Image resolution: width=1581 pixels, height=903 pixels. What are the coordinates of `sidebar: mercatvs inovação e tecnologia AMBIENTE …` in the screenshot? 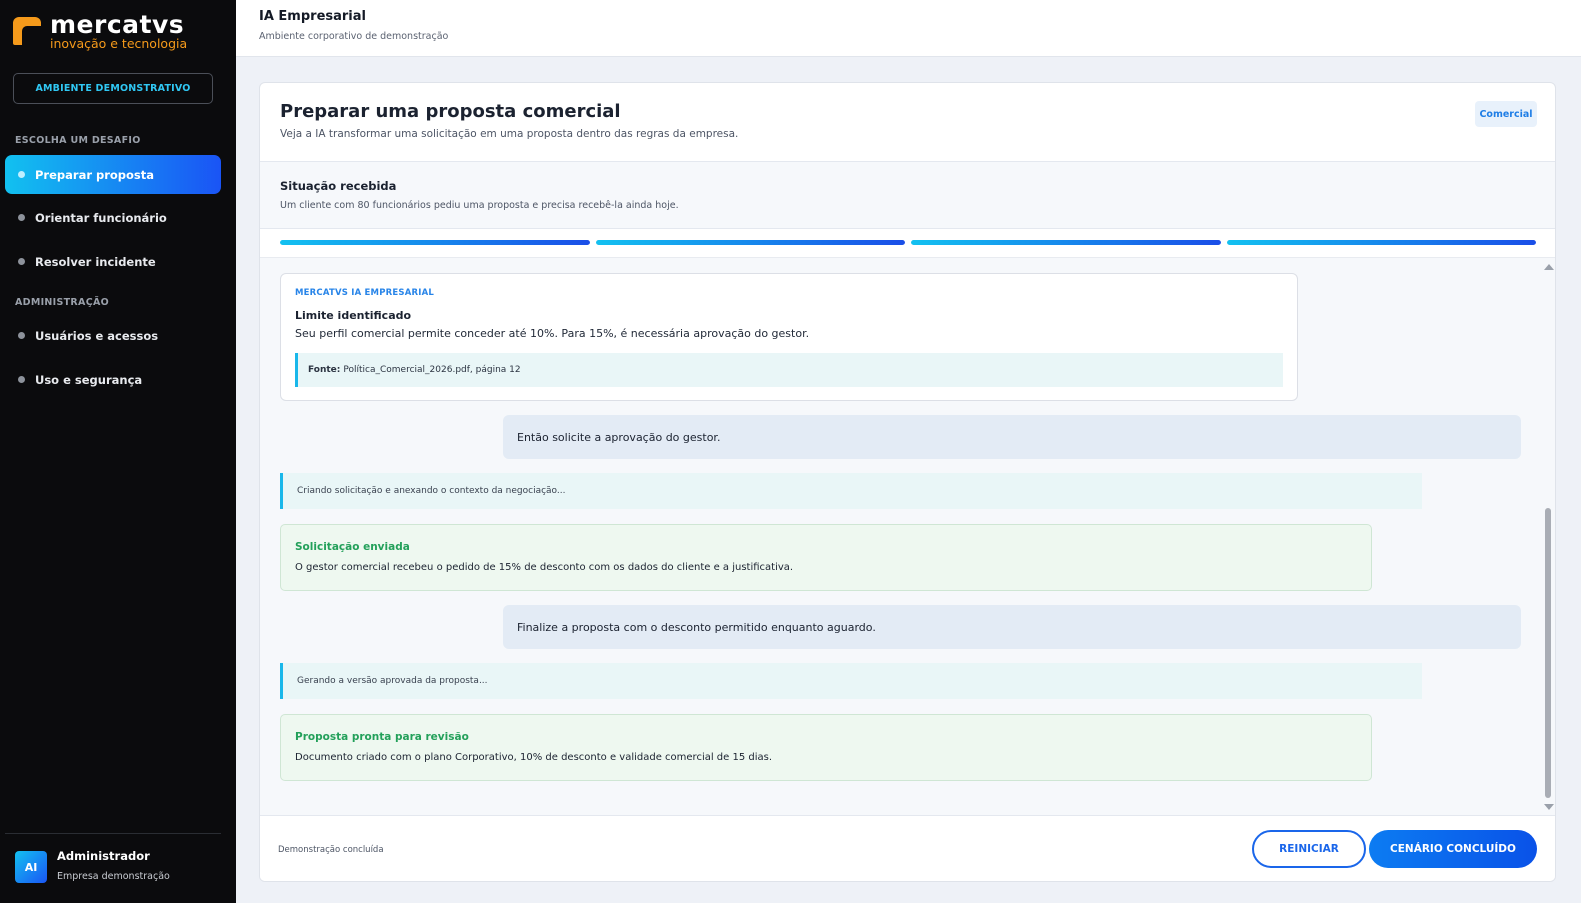 It's located at (118, 451).